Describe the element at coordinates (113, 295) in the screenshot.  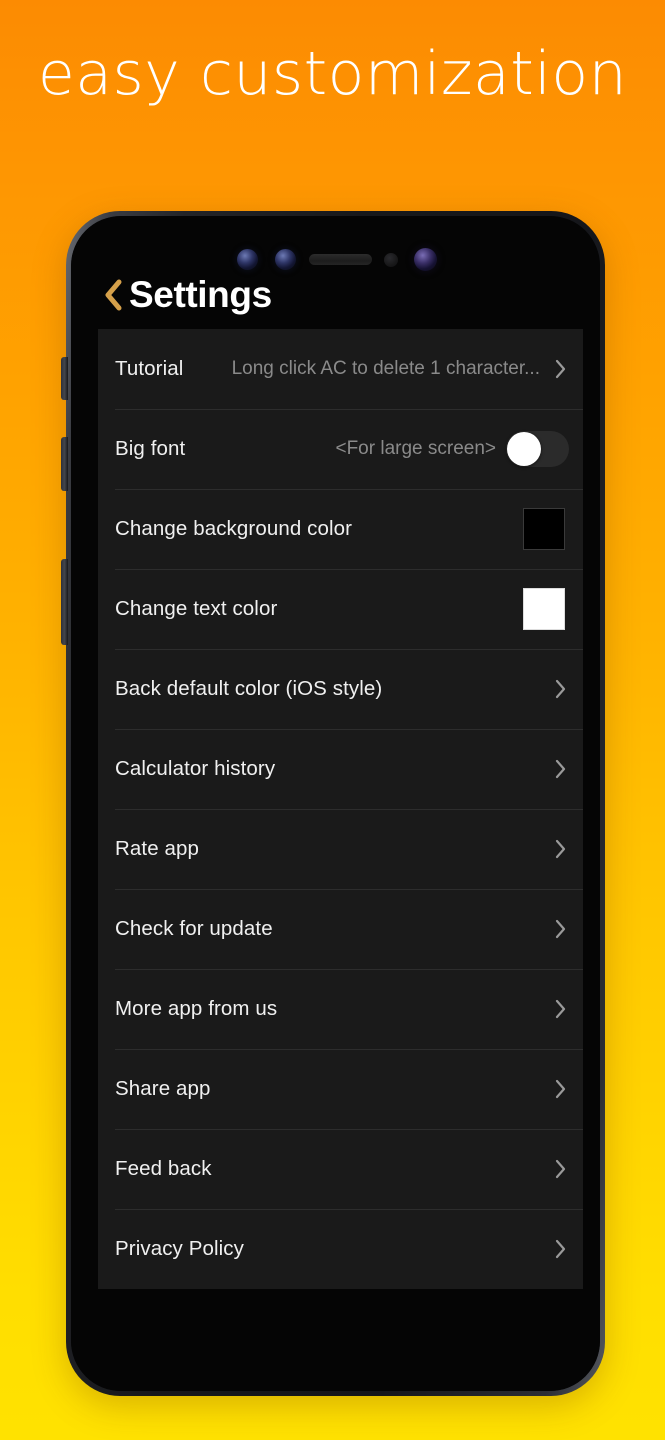
I see `chevron-left-icon` at that location.